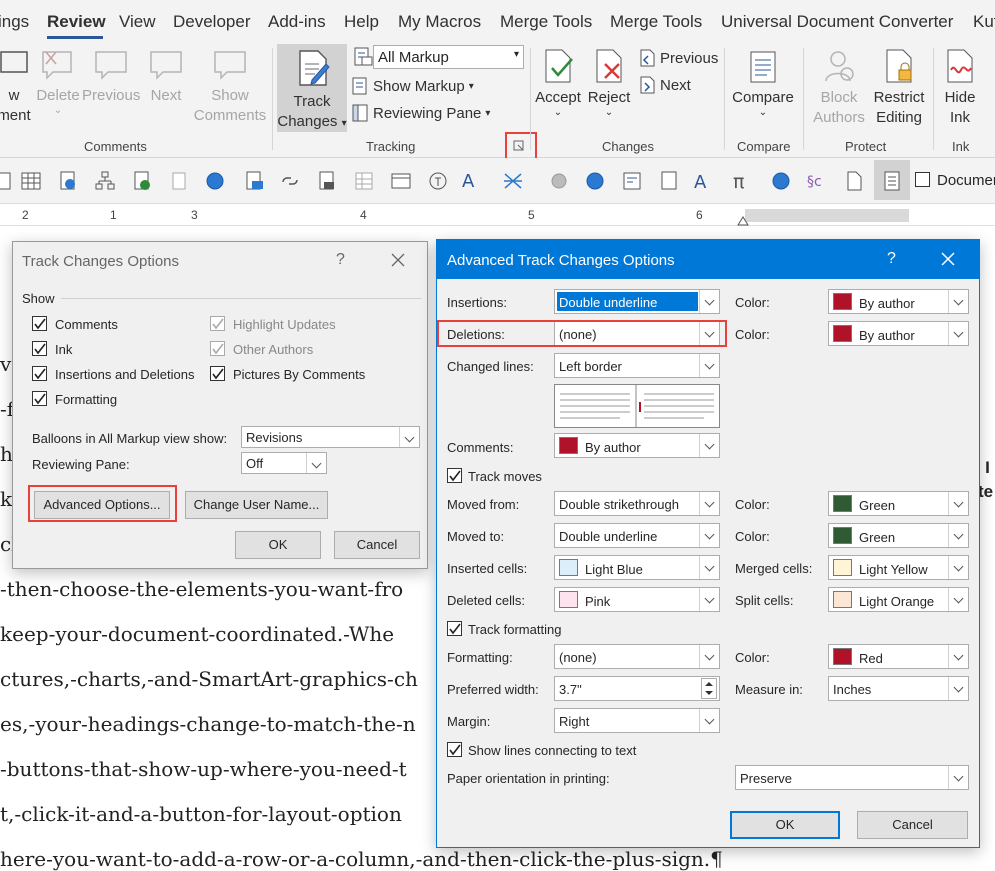  Describe the element at coordinates (637, 535) in the screenshot. I see `moved-to-select: Double underline` at that location.